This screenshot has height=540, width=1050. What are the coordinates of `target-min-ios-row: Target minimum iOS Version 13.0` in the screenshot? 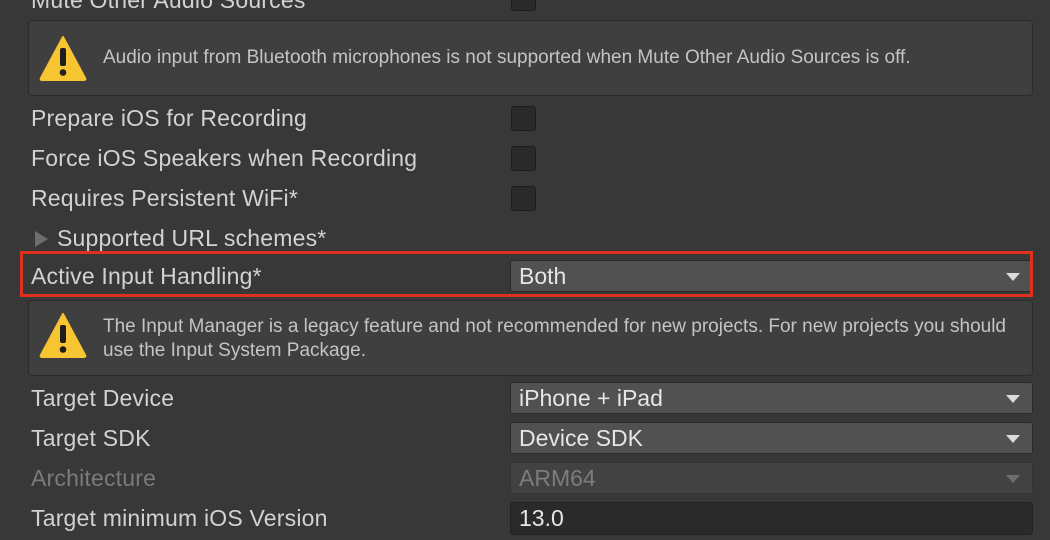 It's located at (525, 518).